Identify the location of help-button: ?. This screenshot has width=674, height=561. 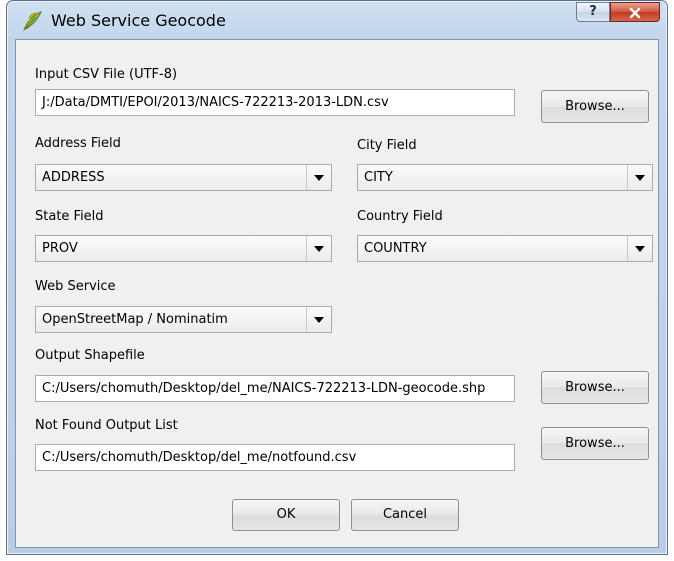
(593, 12).